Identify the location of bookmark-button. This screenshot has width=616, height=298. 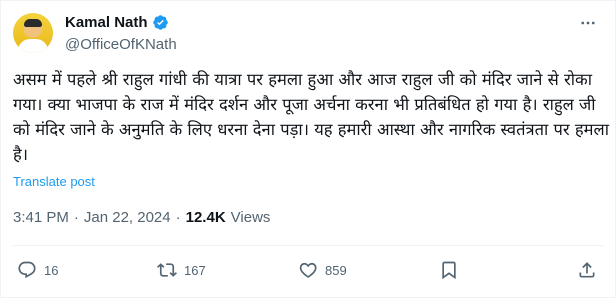
(449, 270).